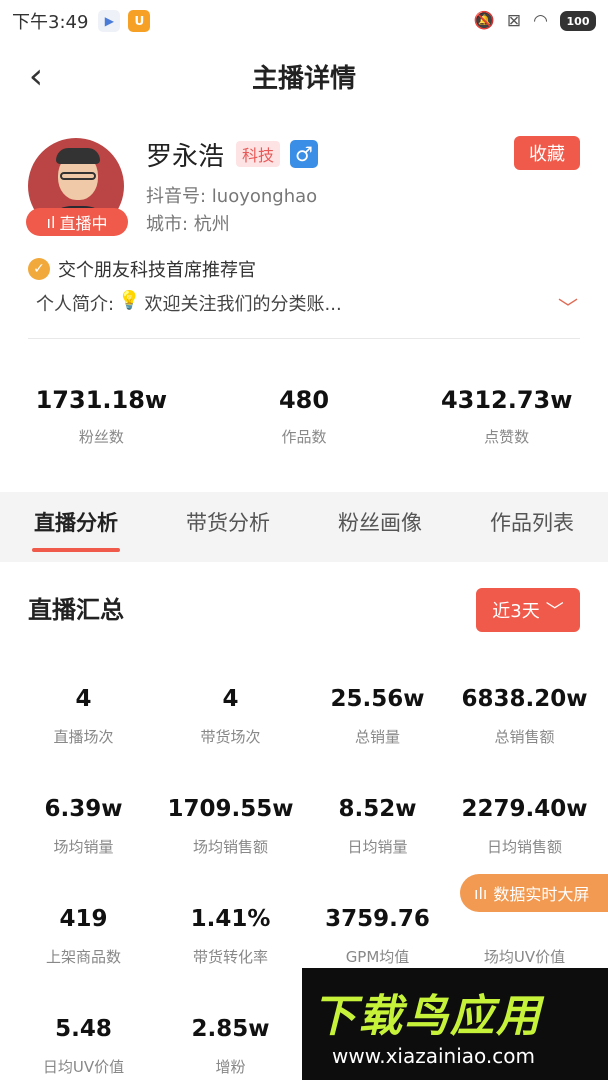 The image size is (608, 1080). Describe the element at coordinates (83, 1067) in the screenshot. I see `metric-label: 日均UV价值` at that location.